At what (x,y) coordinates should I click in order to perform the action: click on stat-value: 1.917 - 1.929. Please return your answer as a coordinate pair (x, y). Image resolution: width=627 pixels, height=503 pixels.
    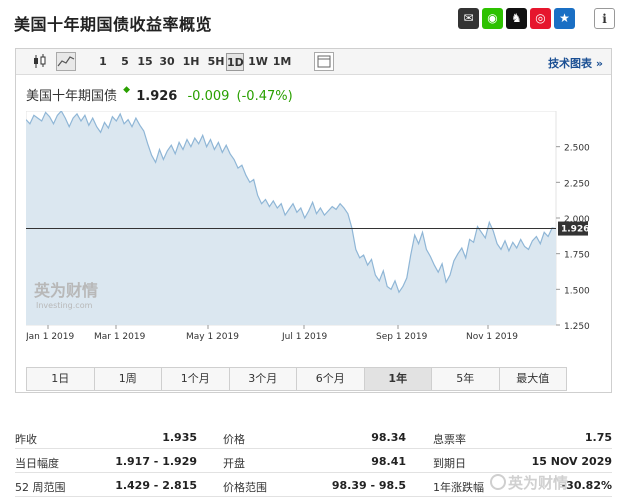
    Looking at the image, I should click on (156, 461).